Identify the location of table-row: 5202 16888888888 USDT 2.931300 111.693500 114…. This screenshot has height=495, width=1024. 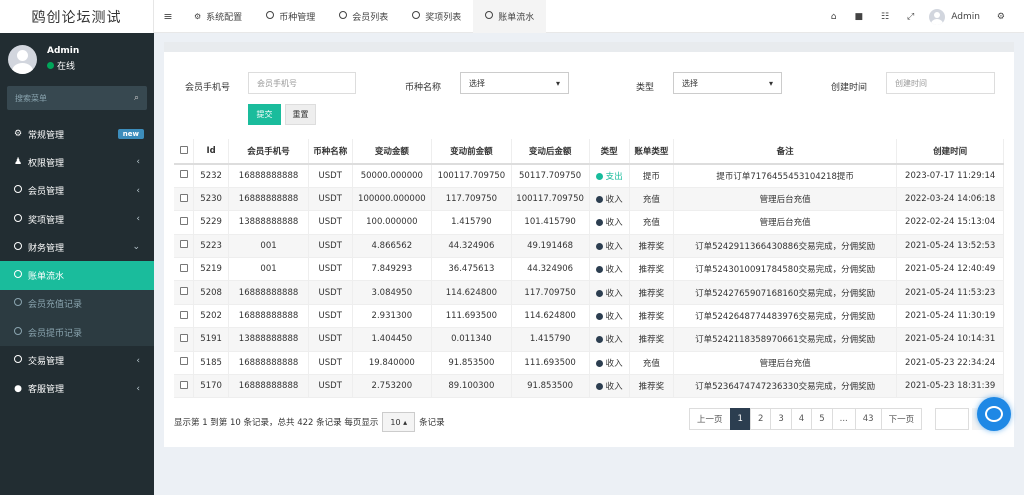
(589, 316).